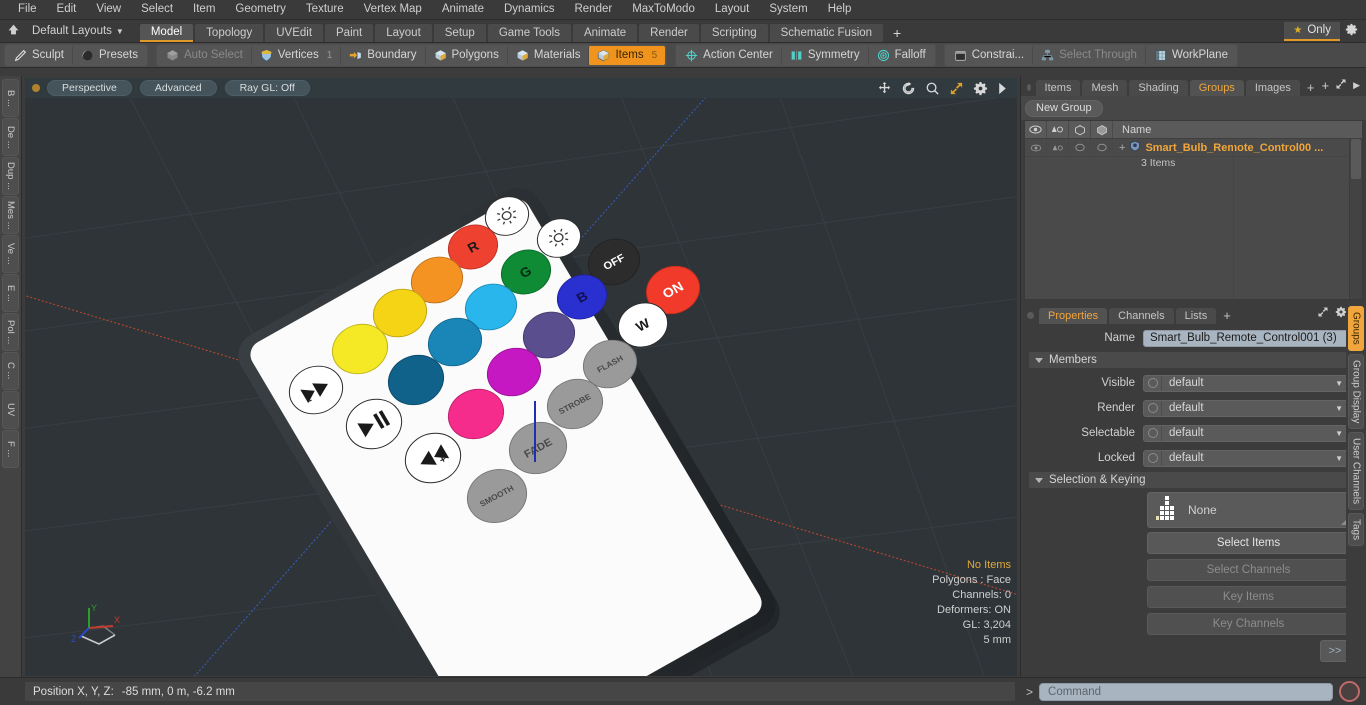 This screenshot has height=705, width=1366. Describe the element at coordinates (1073, 316) in the screenshot. I see `properties-tab-properties: Properties` at that location.